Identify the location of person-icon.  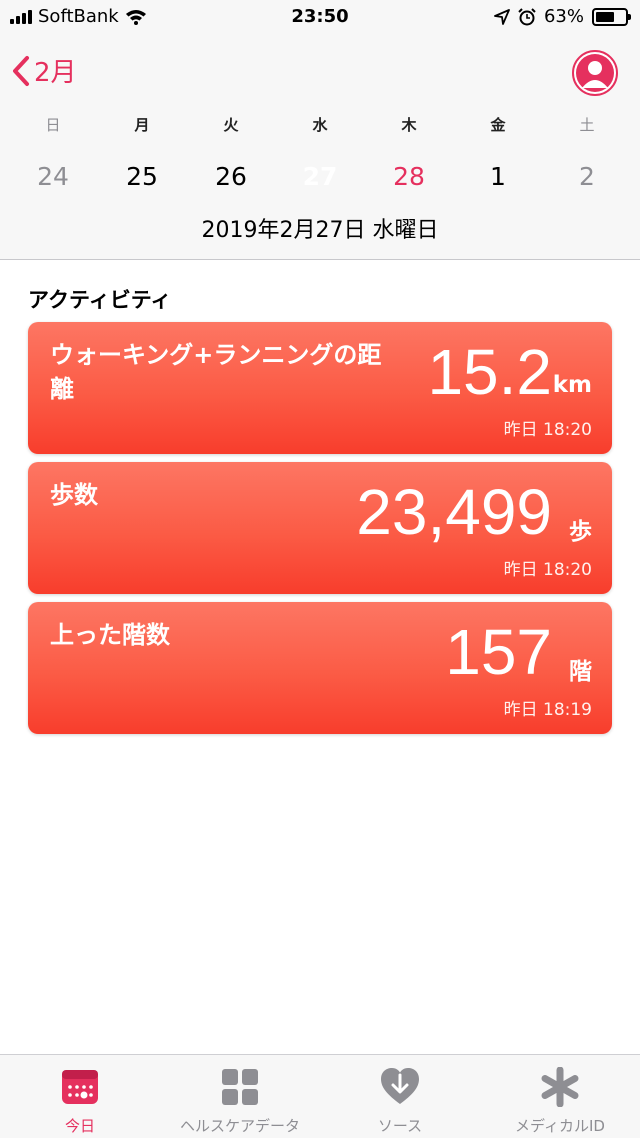
(595, 73).